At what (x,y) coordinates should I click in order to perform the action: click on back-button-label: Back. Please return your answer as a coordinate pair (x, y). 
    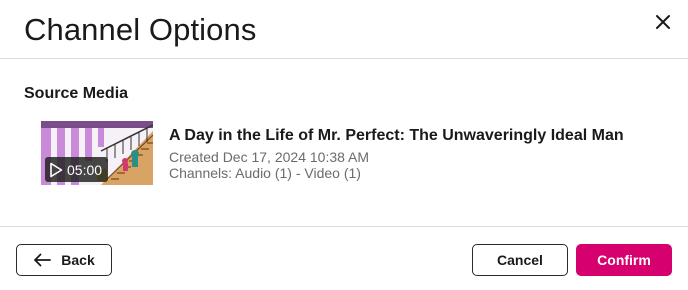
    Looking at the image, I should click on (78, 260).